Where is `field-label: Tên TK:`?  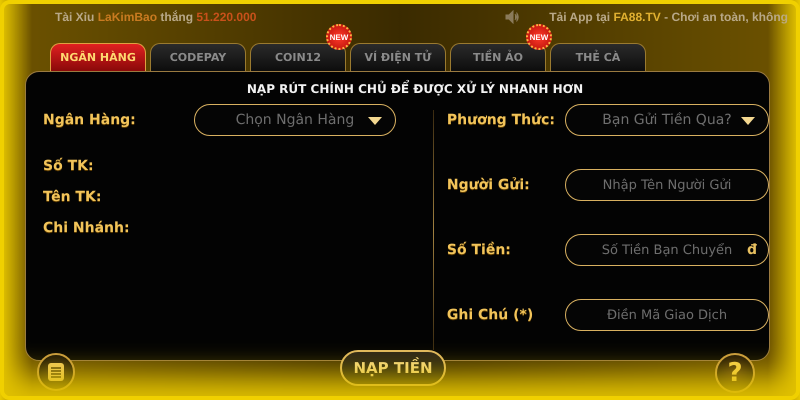
field-label: Tên TK: is located at coordinates (72, 197).